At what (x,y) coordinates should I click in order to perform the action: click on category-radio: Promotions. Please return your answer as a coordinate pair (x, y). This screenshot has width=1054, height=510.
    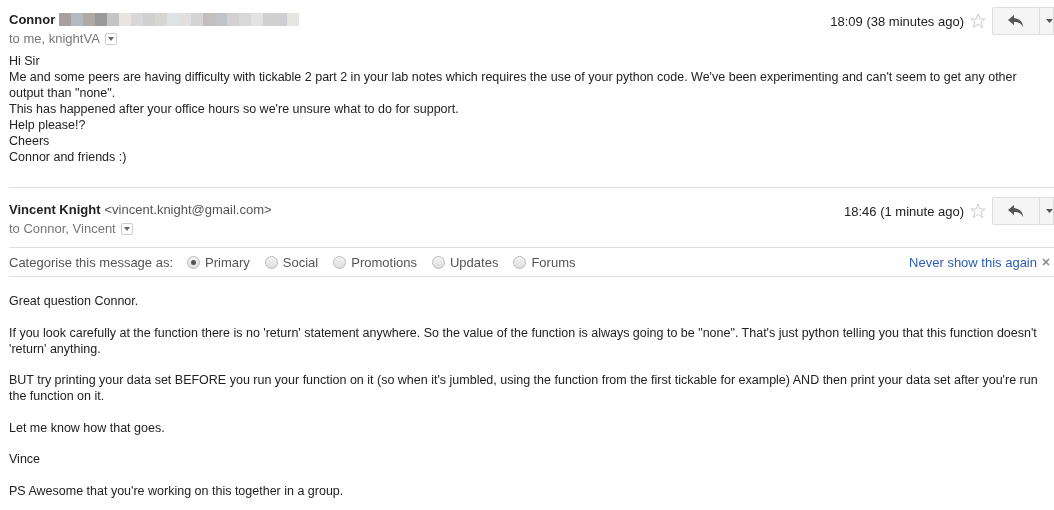
    Looking at the image, I should click on (375, 262).